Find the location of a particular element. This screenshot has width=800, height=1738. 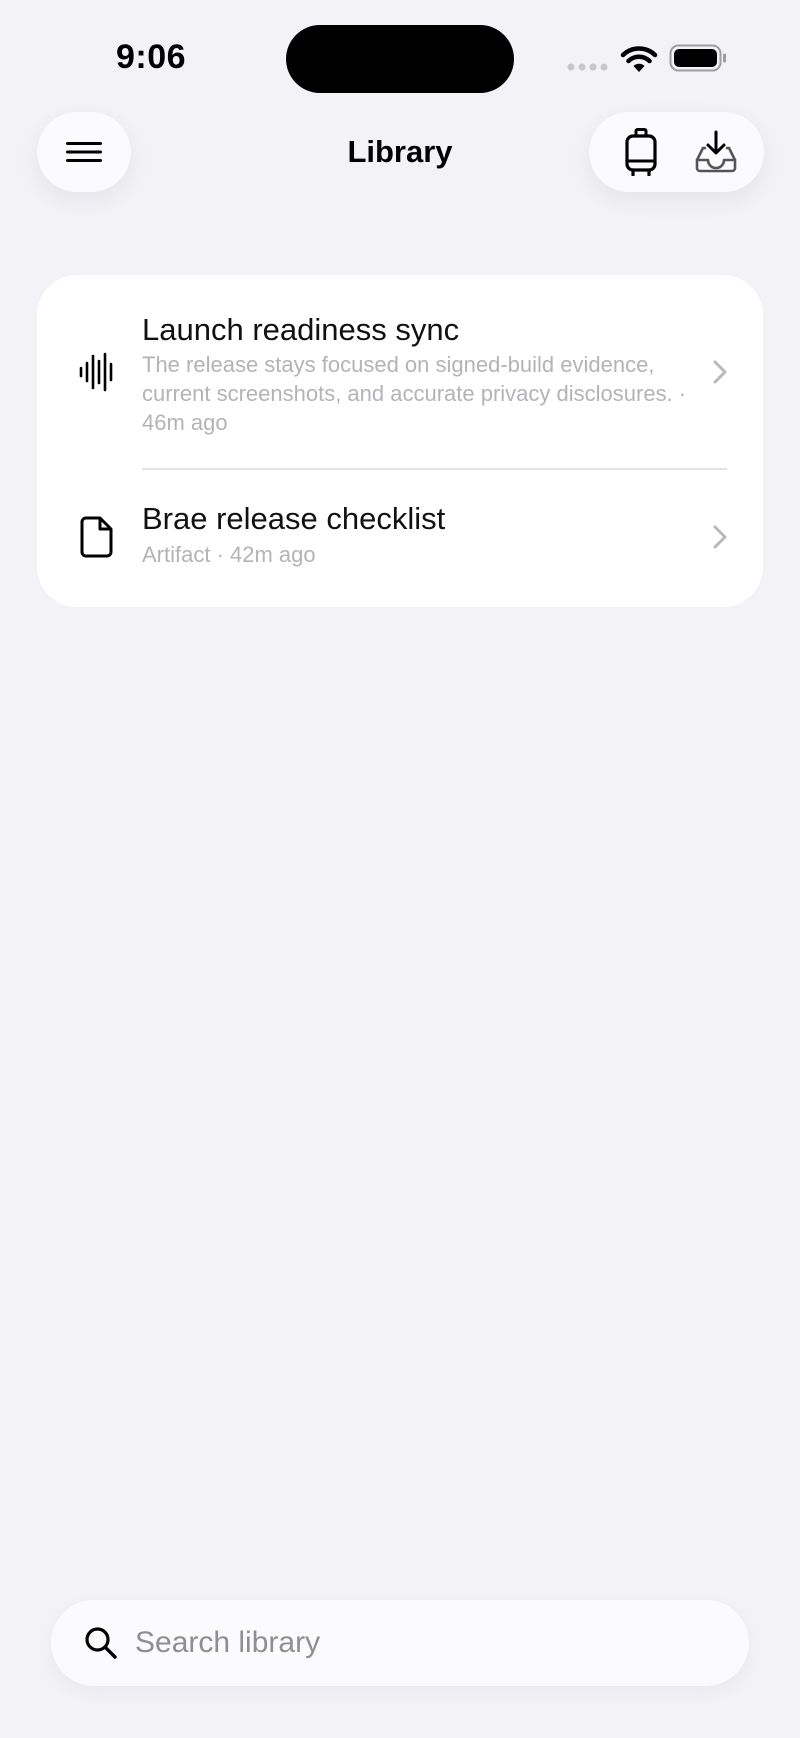

battery-icon is located at coordinates (697, 58).